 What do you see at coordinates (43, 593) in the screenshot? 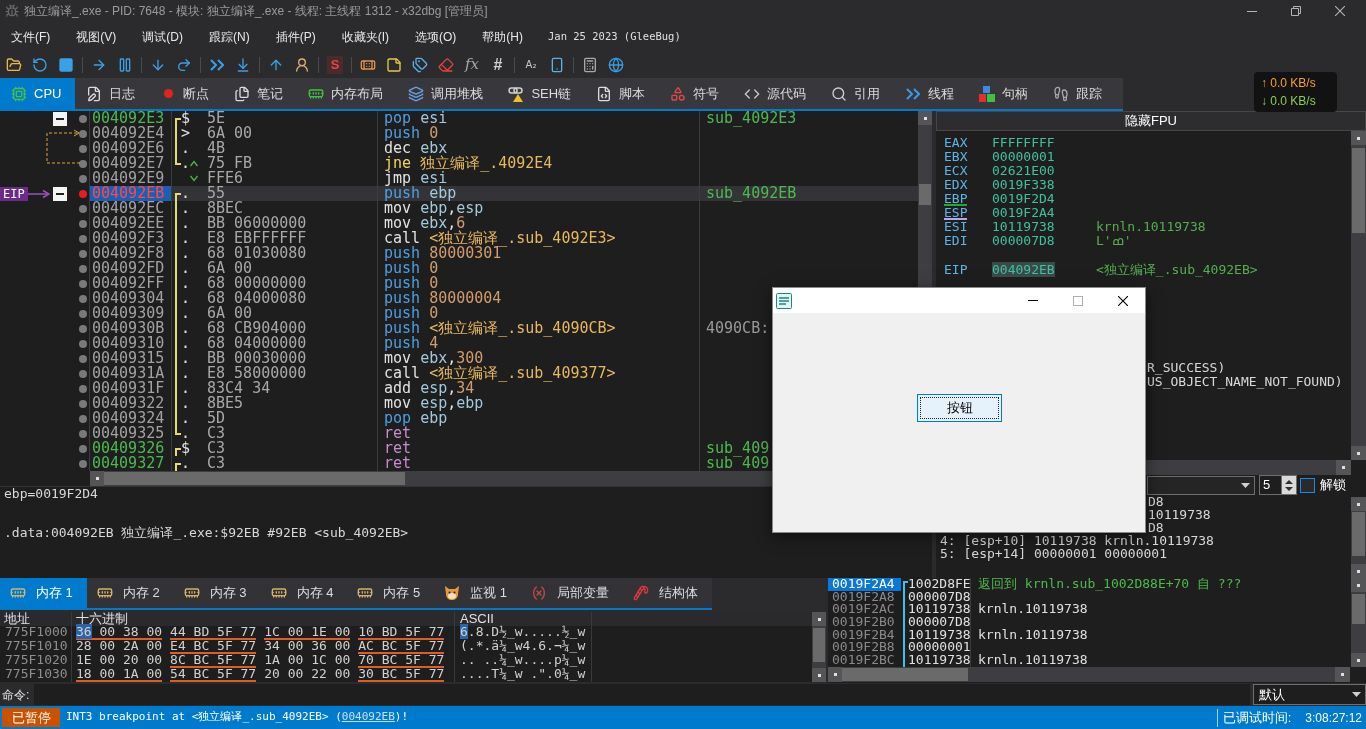
I see `tab: 内存 1` at bounding box center [43, 593].